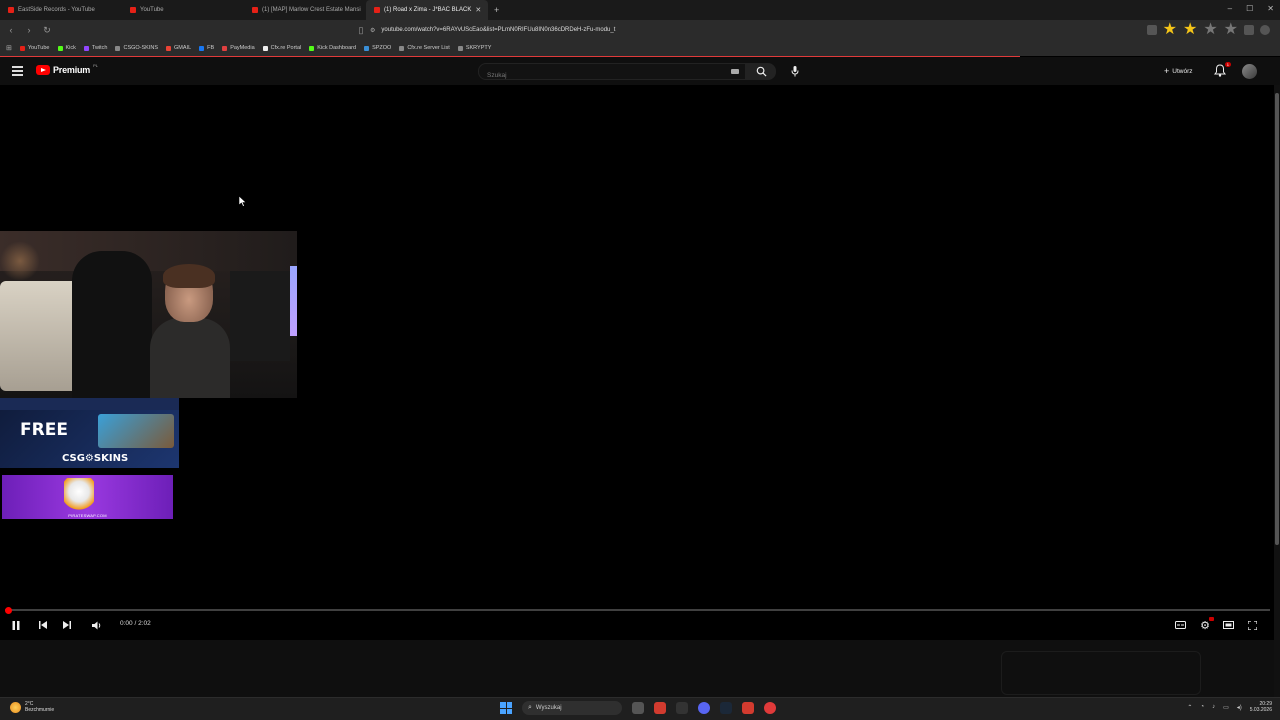  Describe the element at coordinates (47, 30) in the screenshot. I see `reload-icon: ↻` at that location.